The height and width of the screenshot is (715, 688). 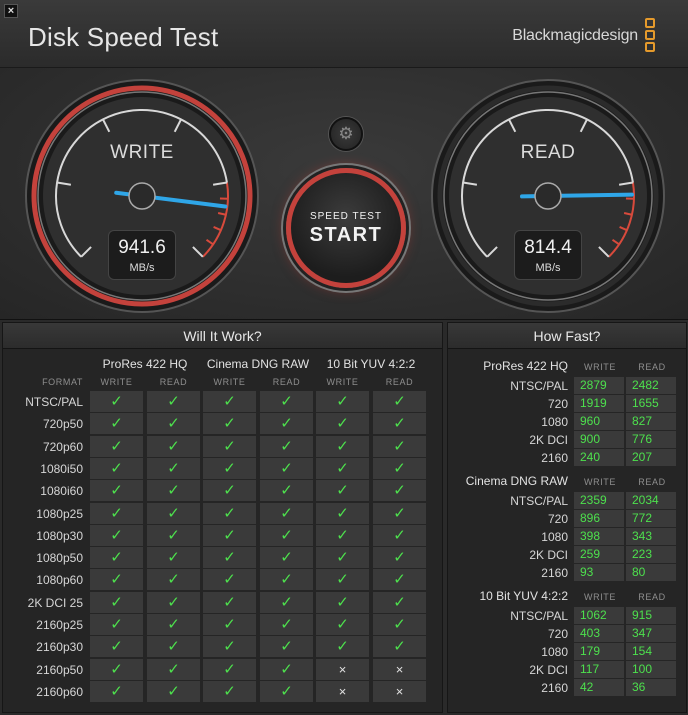 I want to click on table-row: 2K DCI 25 ✓ ✓ ✓ ✓ ✓ ✓, so click(x=223, y=602).